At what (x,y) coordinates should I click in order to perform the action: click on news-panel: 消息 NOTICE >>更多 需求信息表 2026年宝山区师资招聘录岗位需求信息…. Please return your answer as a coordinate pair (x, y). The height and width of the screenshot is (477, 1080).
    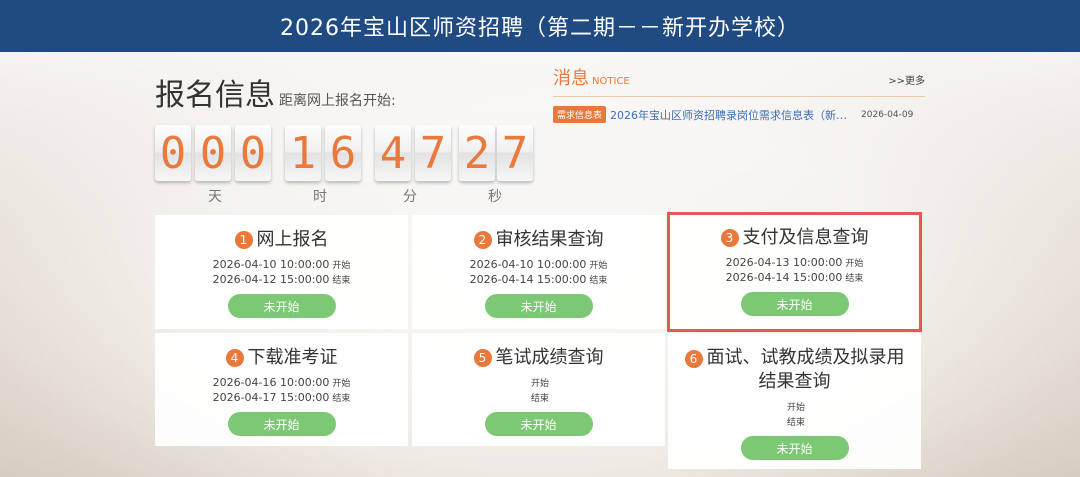
    Looking at the image, I should click on (739, 93).